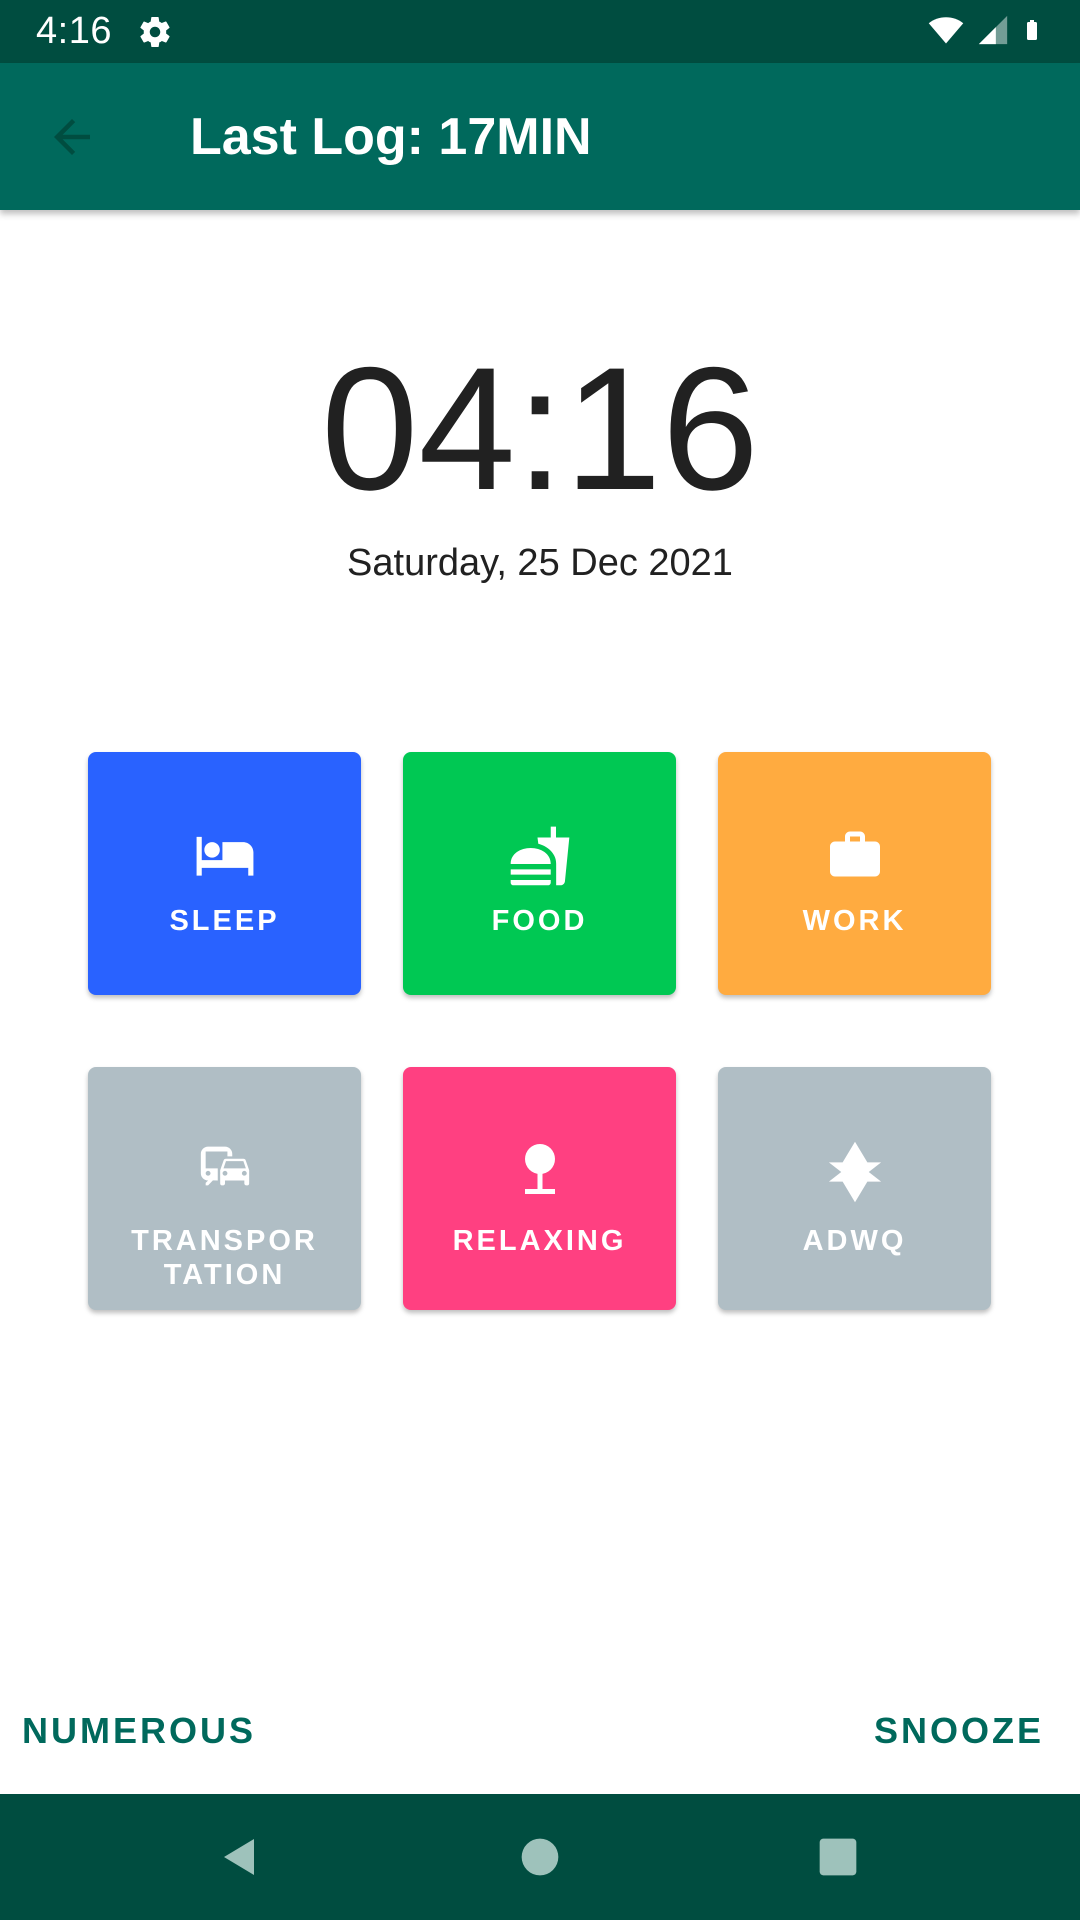 This screenshot has width=1080, height=1920. What do you see at coordinates (854, 921) in the screenshot?
I see `activity-label: WORK` at bounding box center [854, 921].